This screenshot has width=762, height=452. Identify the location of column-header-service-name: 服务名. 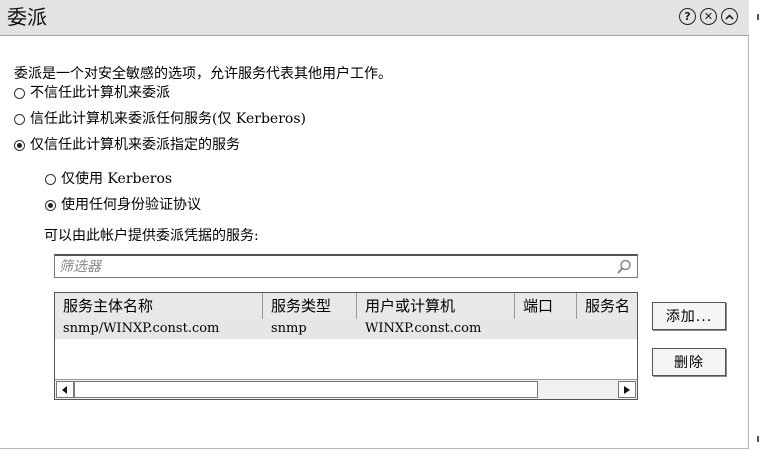
(607, 306).